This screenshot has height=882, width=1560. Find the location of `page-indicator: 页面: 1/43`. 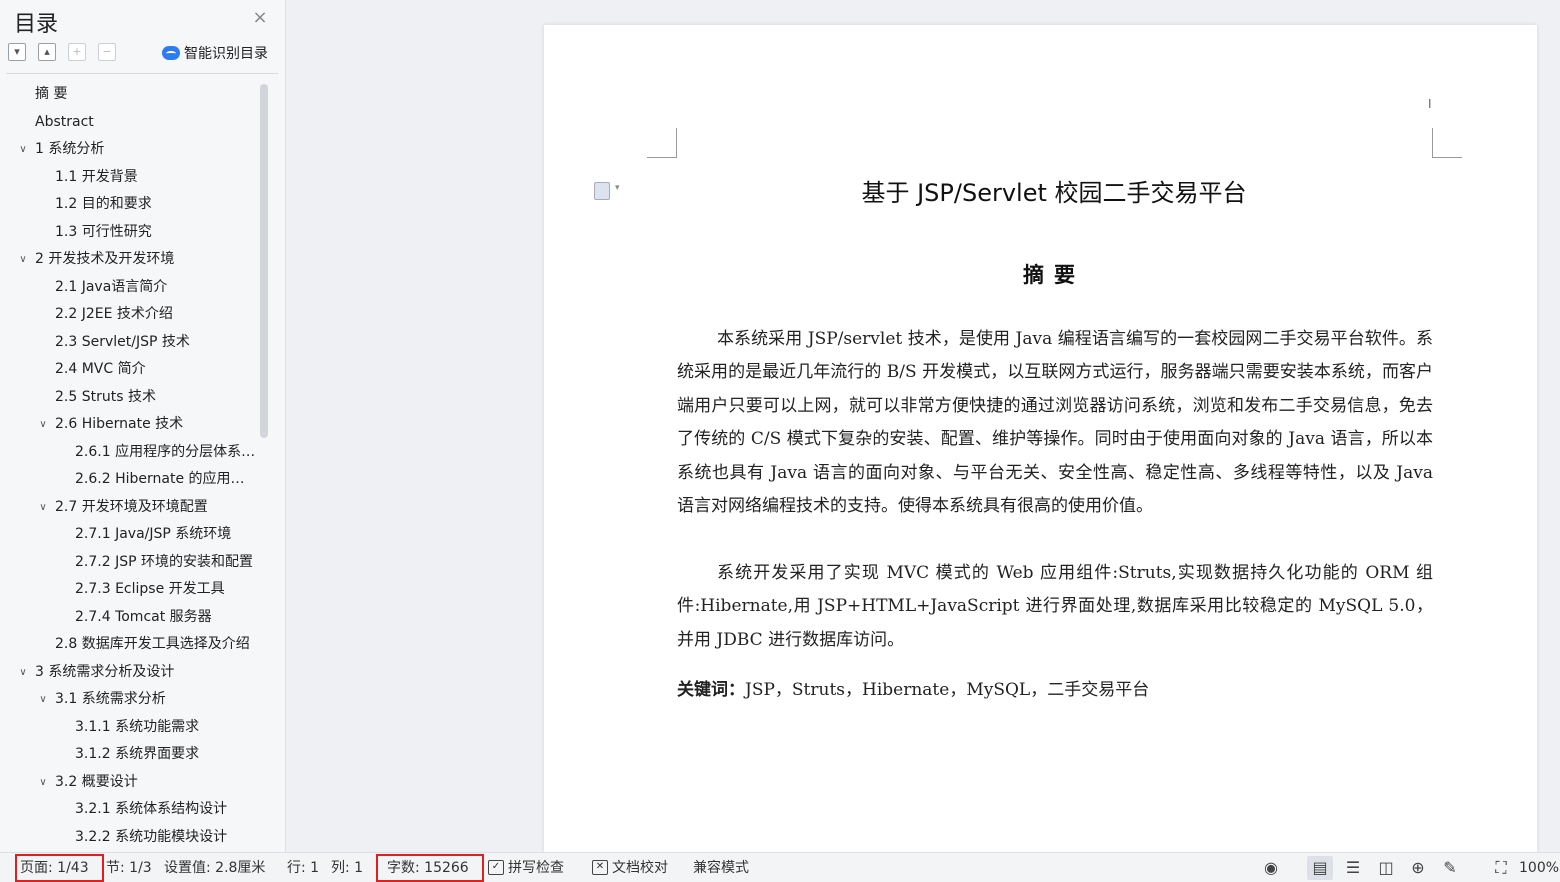

page-indicator: 页面: 1/43 is located at coordinates (59, 868).